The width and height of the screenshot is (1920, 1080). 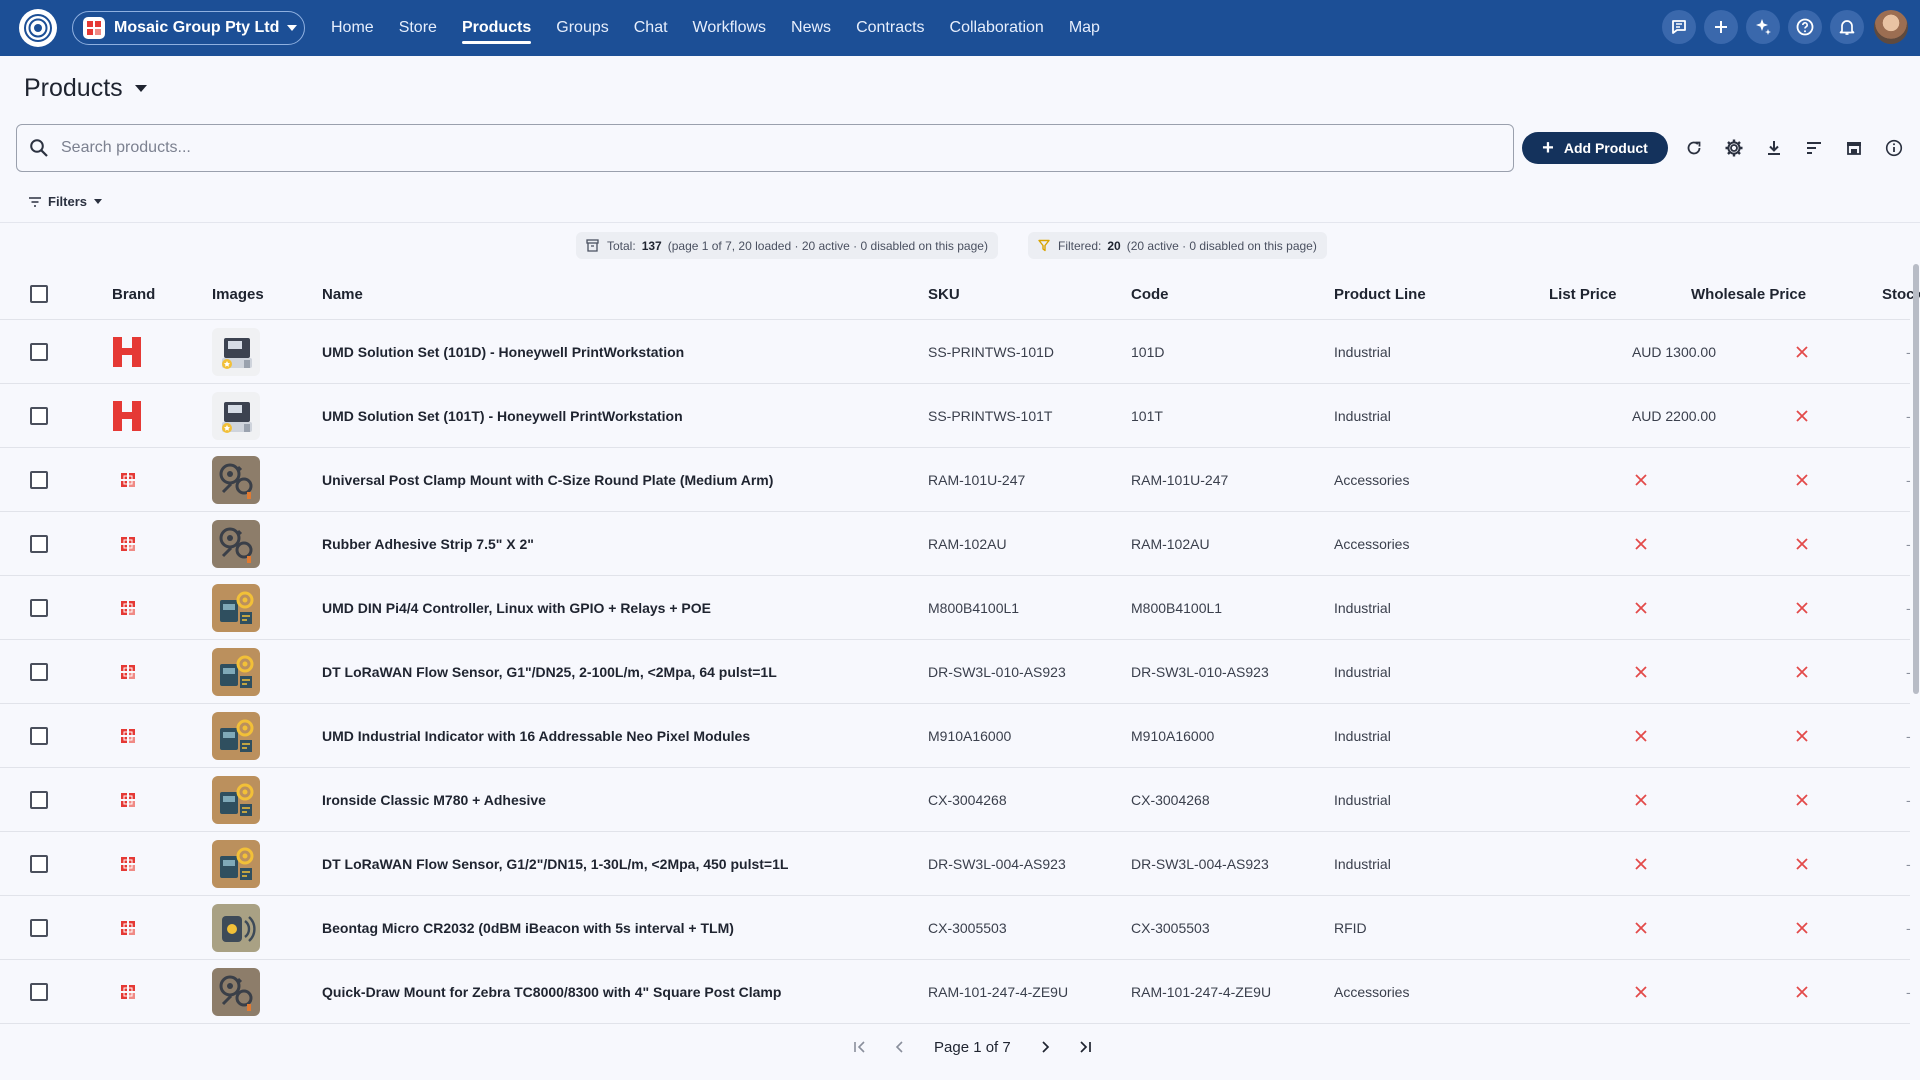 What do you see at coordinates (1763, 27) in the screenshot?
I see `ai-assistant-button` at bounding box center [1763, 27].